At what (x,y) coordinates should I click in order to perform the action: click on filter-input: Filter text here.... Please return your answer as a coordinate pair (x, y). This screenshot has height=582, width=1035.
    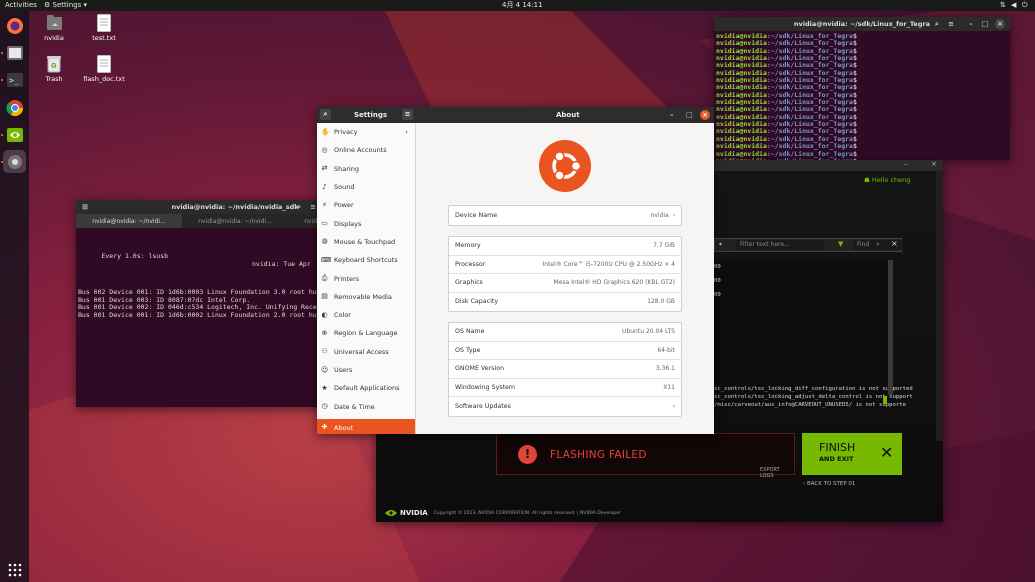
    Looking at the image, I should click on (780, 245).